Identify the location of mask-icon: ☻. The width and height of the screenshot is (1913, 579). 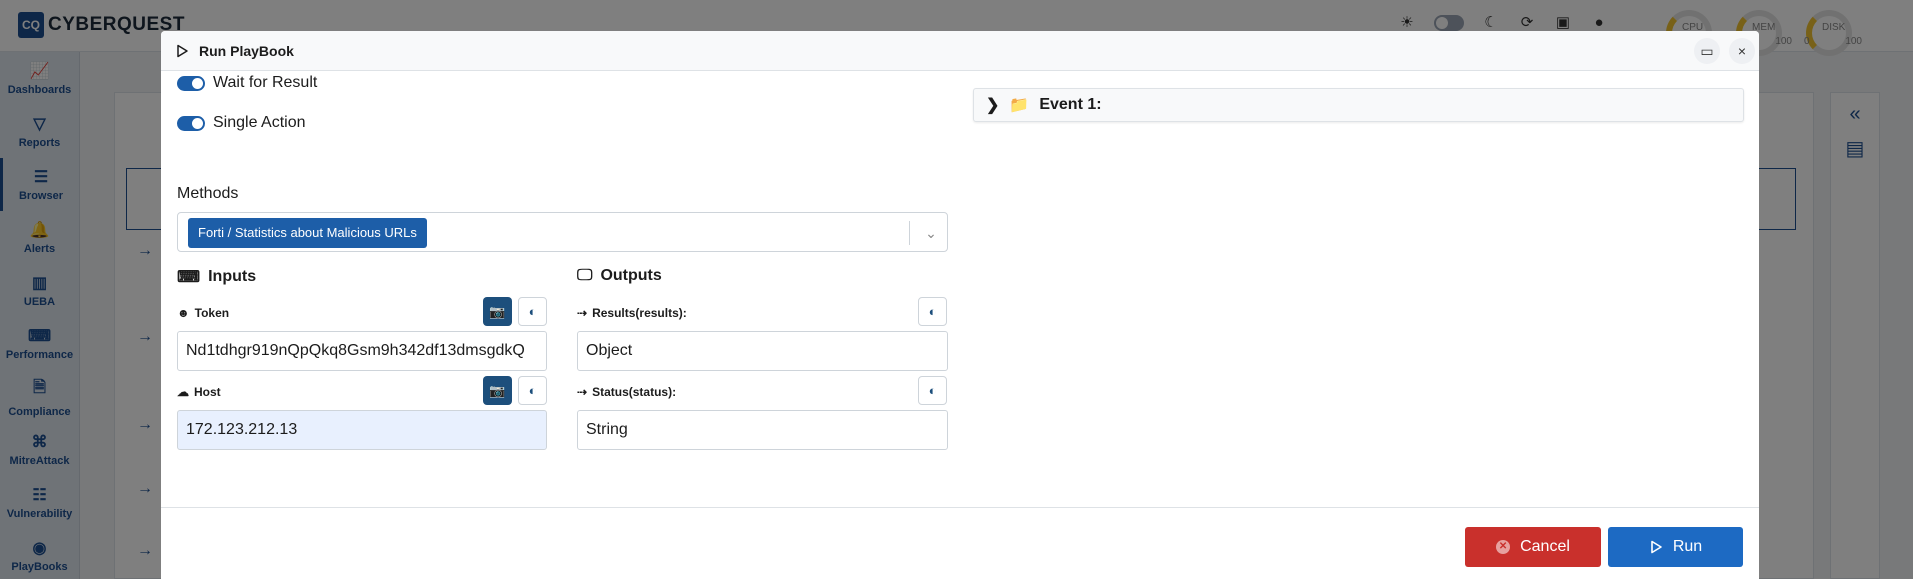
(183, 313).